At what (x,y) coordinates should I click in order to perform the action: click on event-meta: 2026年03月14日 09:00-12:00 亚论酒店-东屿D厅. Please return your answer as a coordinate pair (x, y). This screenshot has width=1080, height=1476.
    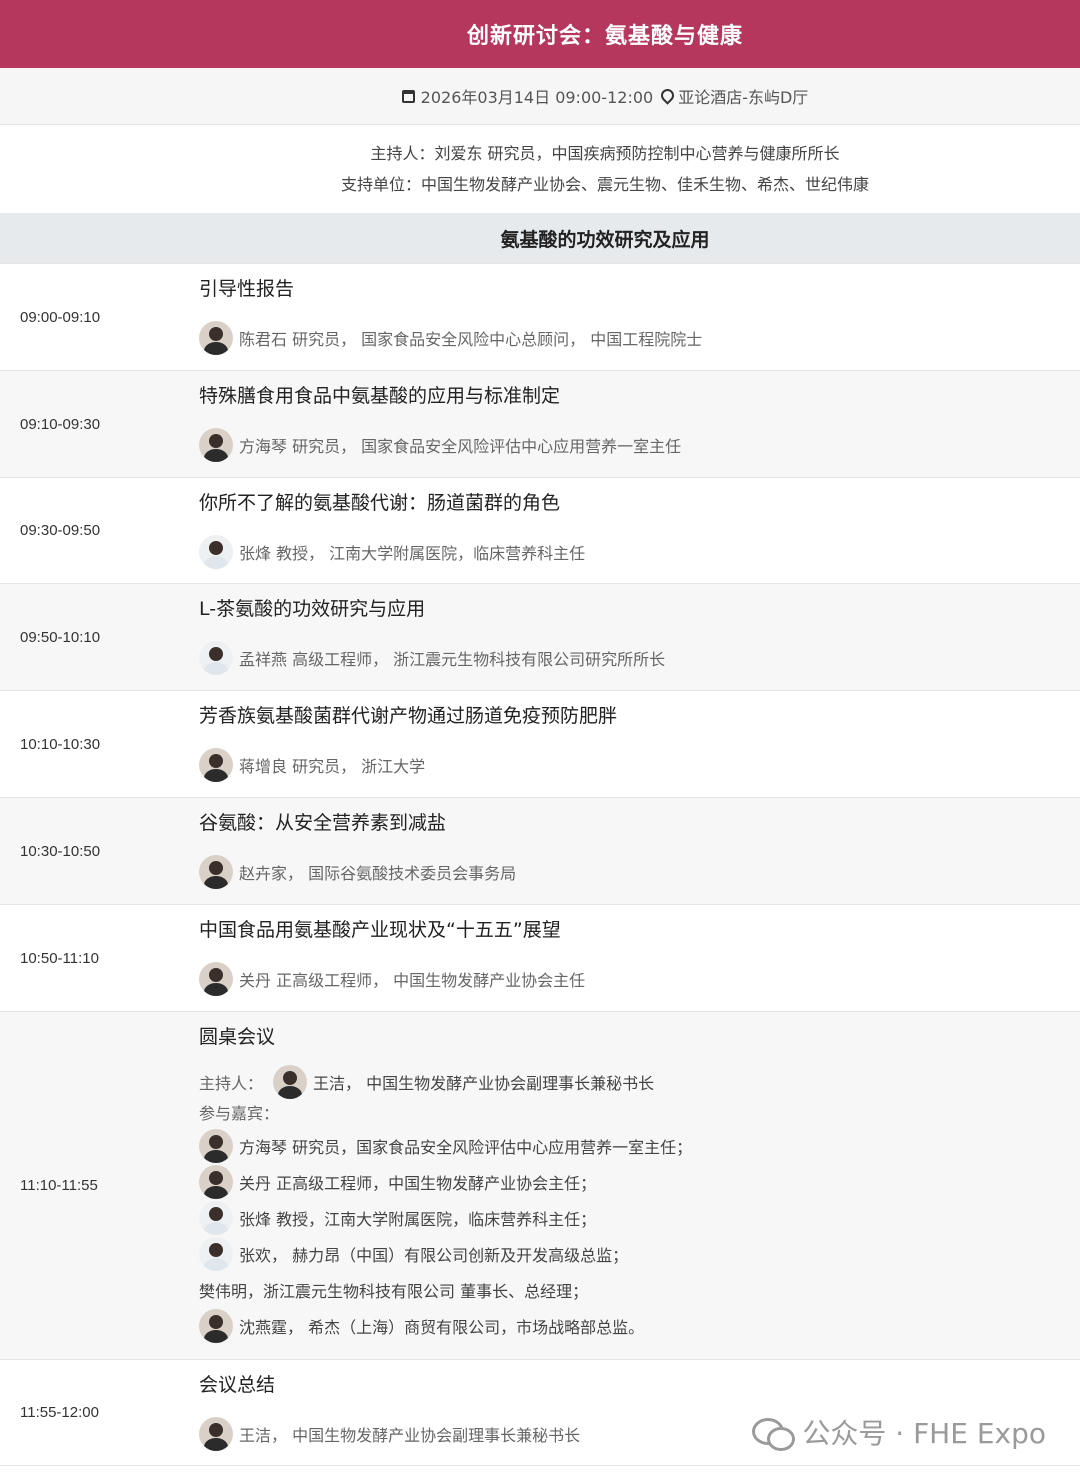
    Looking at the image, I should click on (540, 96).